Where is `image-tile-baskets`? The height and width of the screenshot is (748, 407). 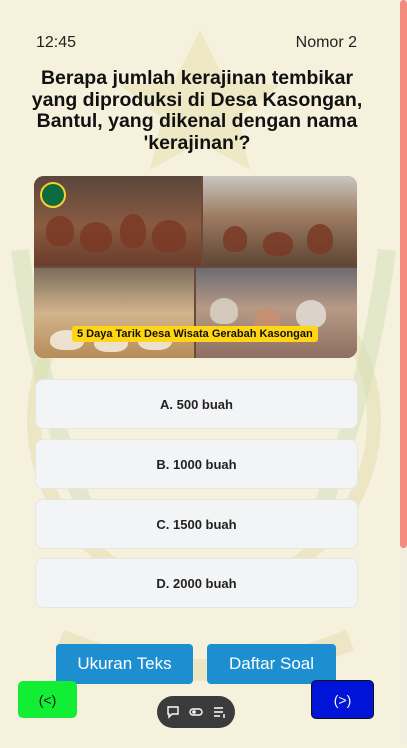 image-tile-baskets is located at coordinates (114, 313).